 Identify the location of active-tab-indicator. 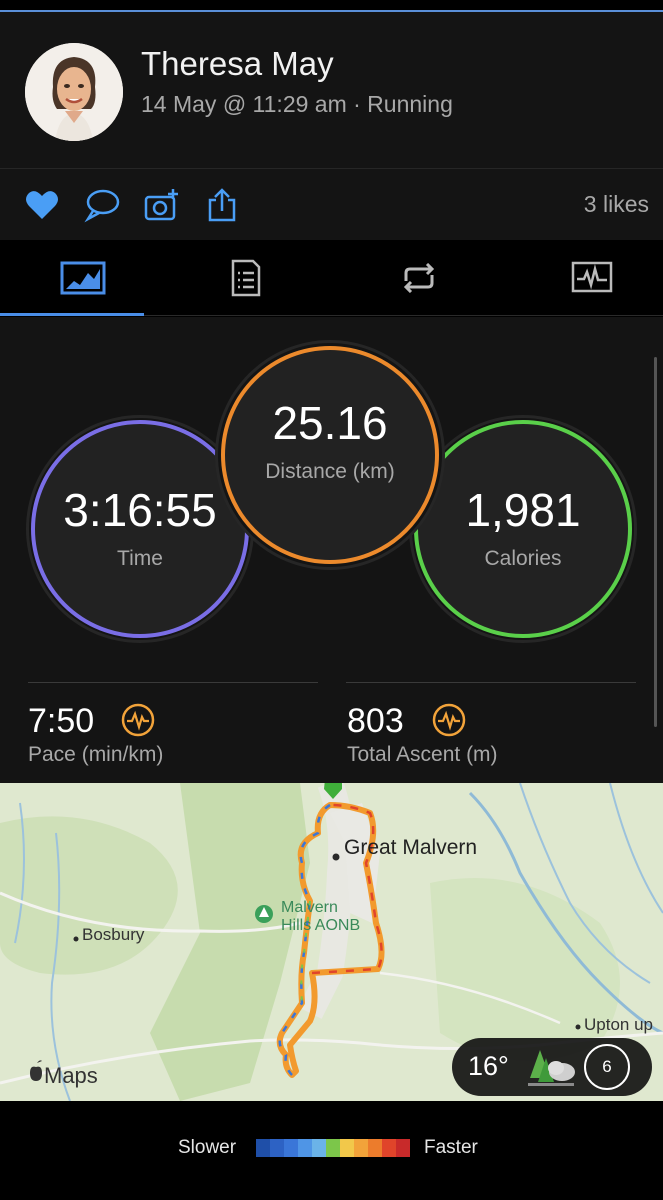
(72, 314).